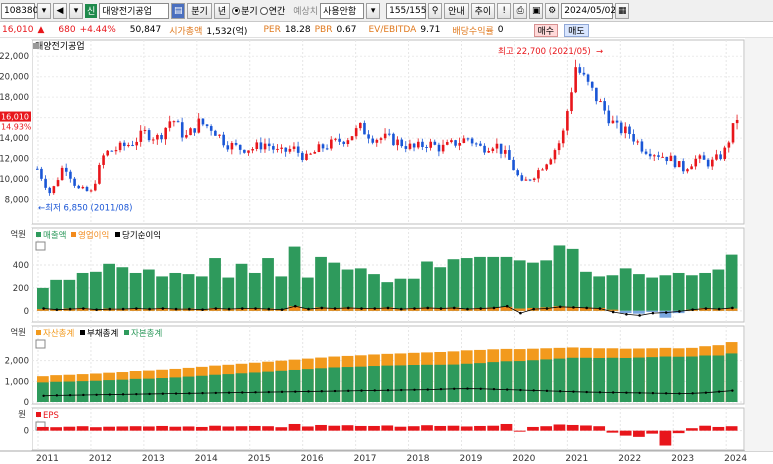 This screenshot has height=464, width=773. What do you see at coordinates (67, 30) in the screenshot?
I see `price-change: 680` at bounding box center [67, 30].